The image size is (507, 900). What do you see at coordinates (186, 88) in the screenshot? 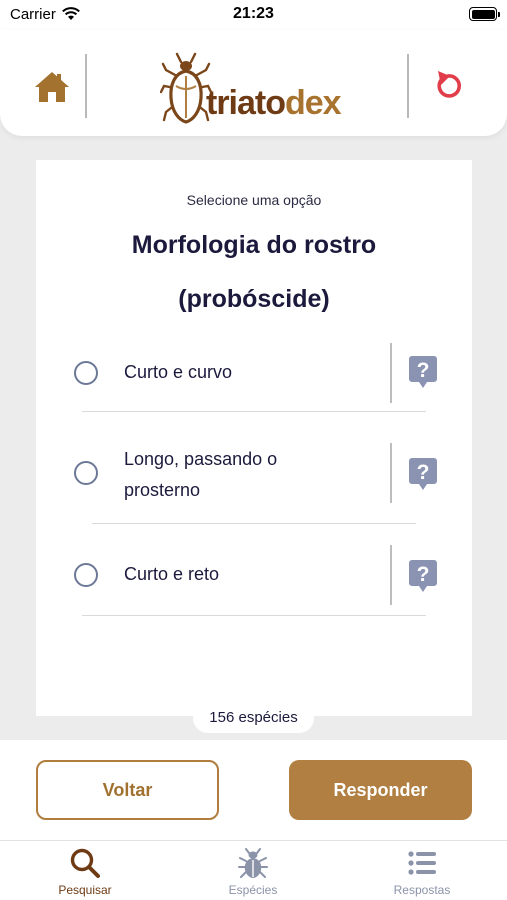
I see `bug-logo-icon` at bounding box center [186, 88].